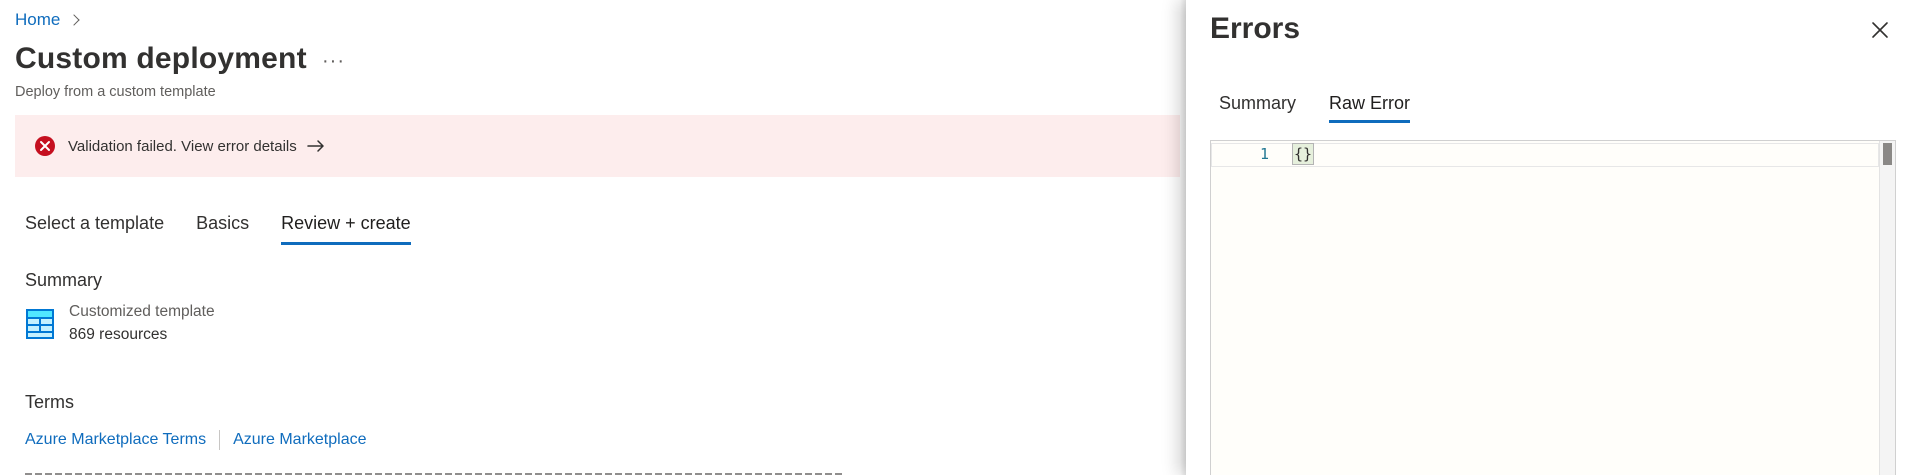 The width and height of the screenshot is (1910, 475). Describe the element at coordinates (1370, 108) in the screenshot. I see `tab-raw-error: Raw Error` at that location.